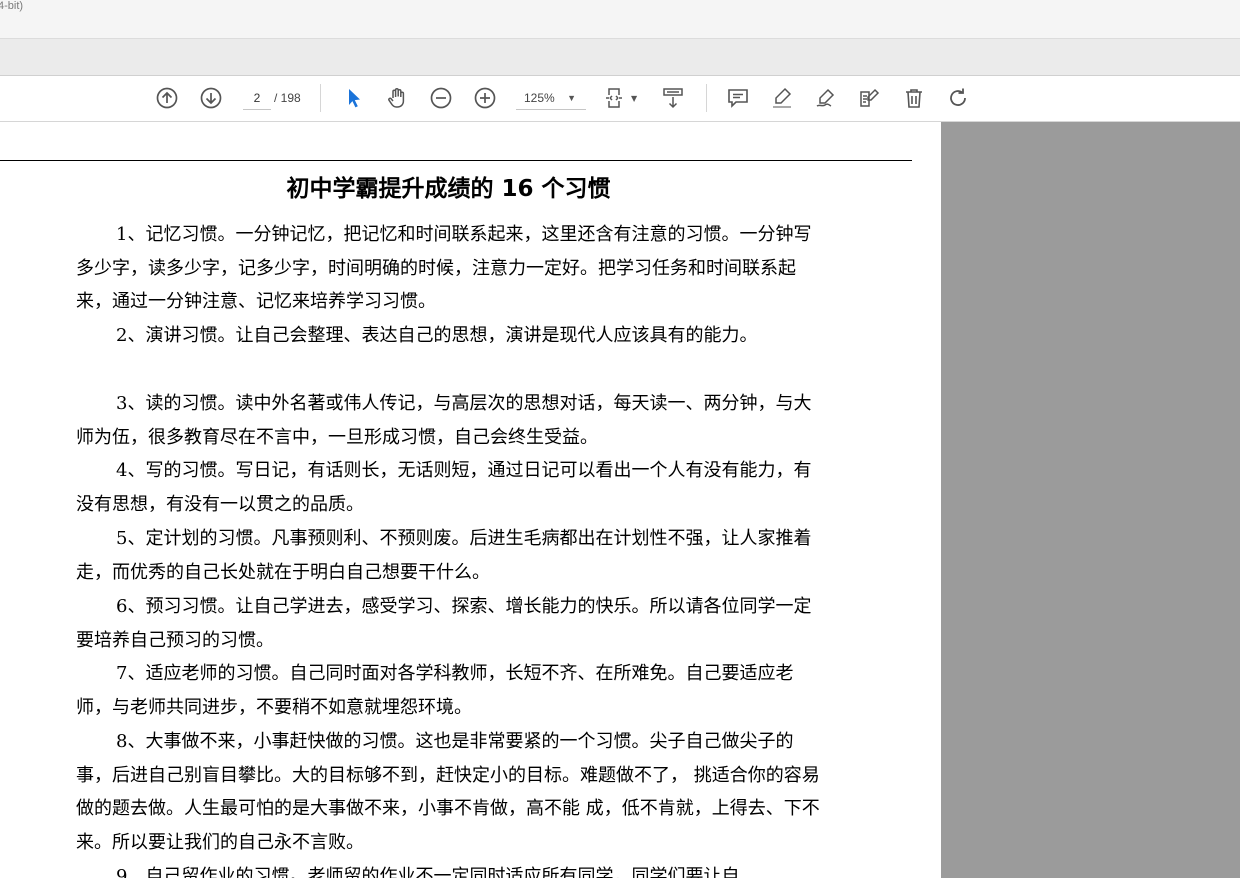  Describe the element at coordinates (620, 19) in the screenshot. I see `window-titlebar: 4-bit)` at that location.